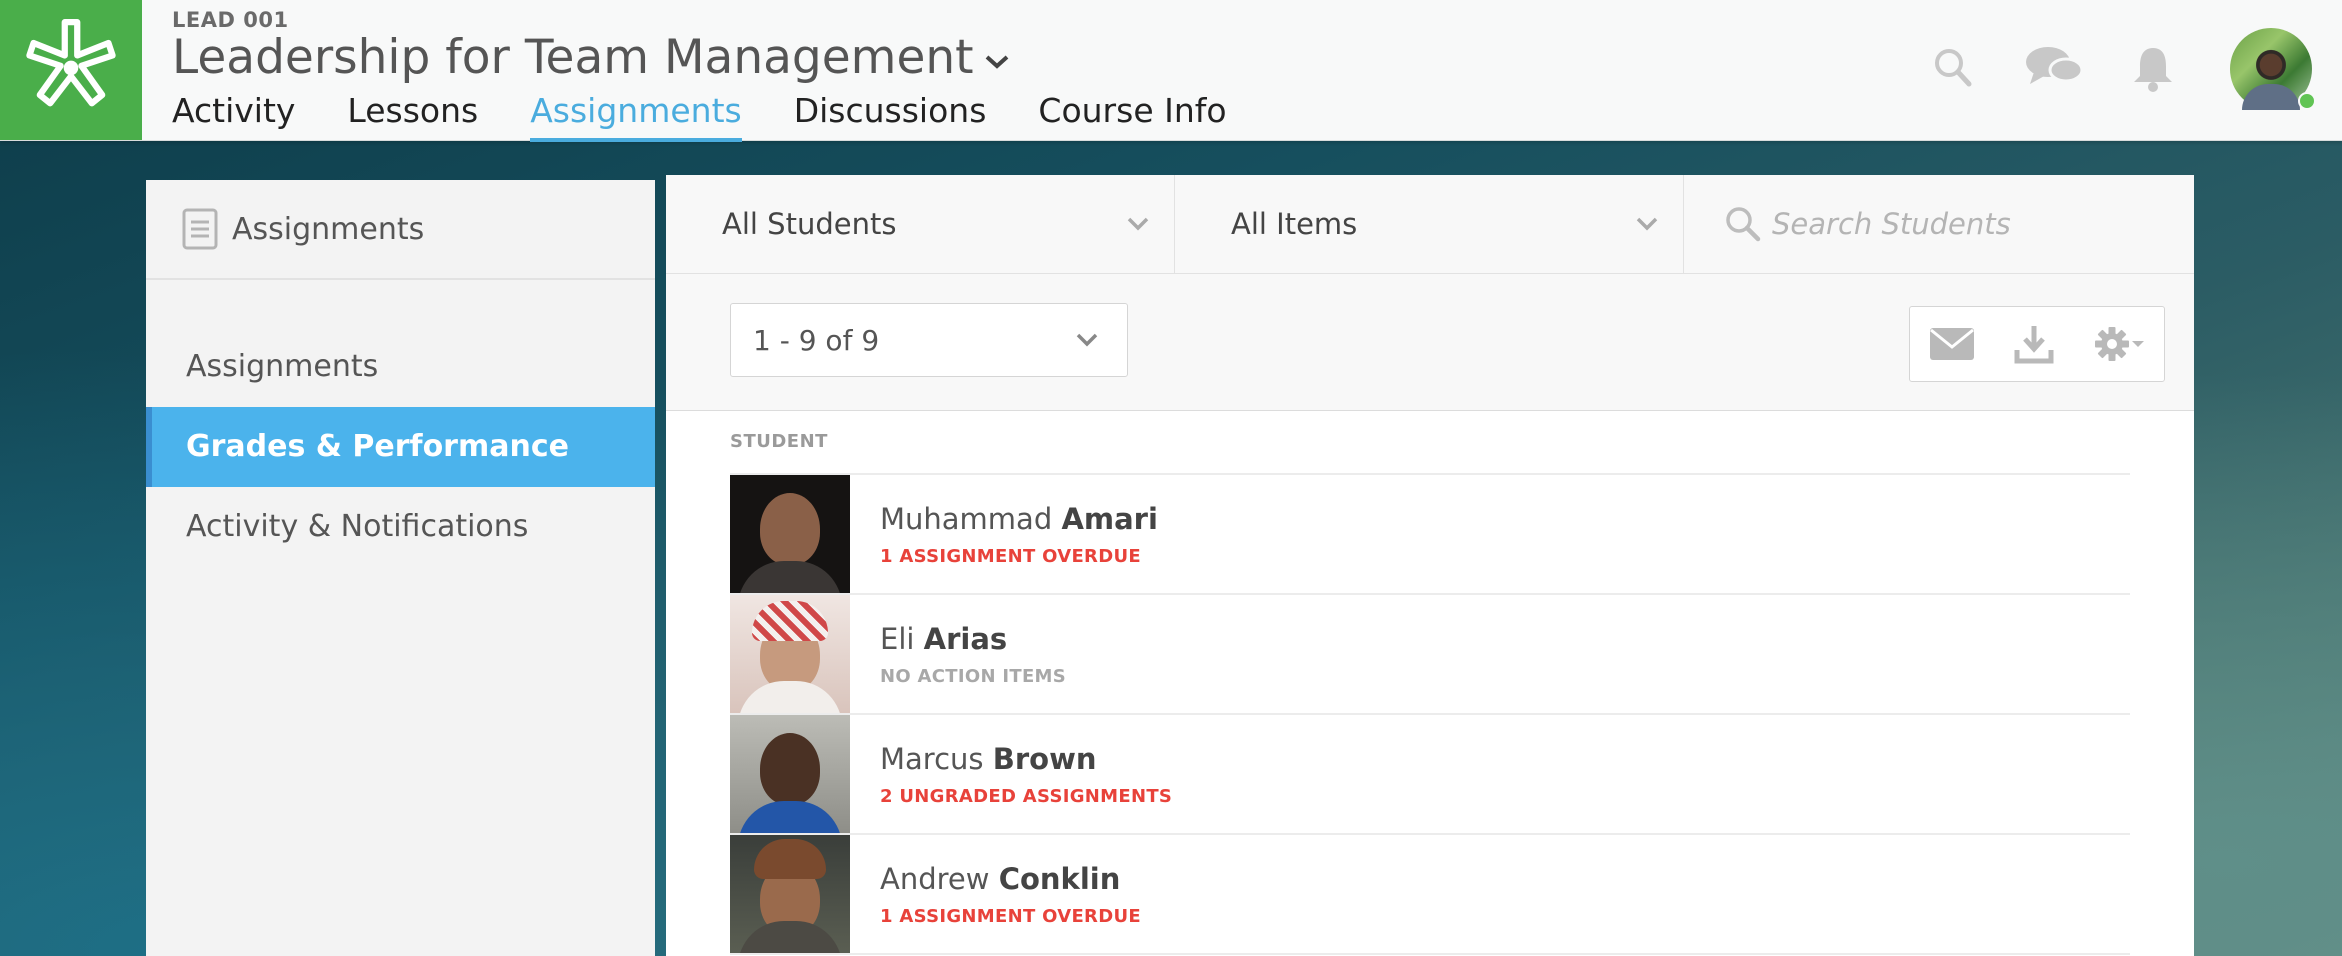  Describe the element at coordinates (890, 114) in the screenshot. I see `tab-discussions: Discussions` at that location.